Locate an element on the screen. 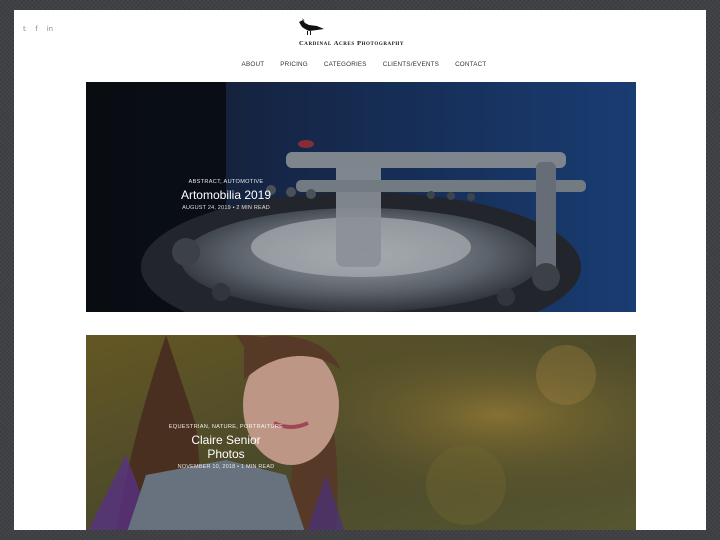 The image size is (720, 540). cardinal-bird-icon is located at coordinates (311, 26).